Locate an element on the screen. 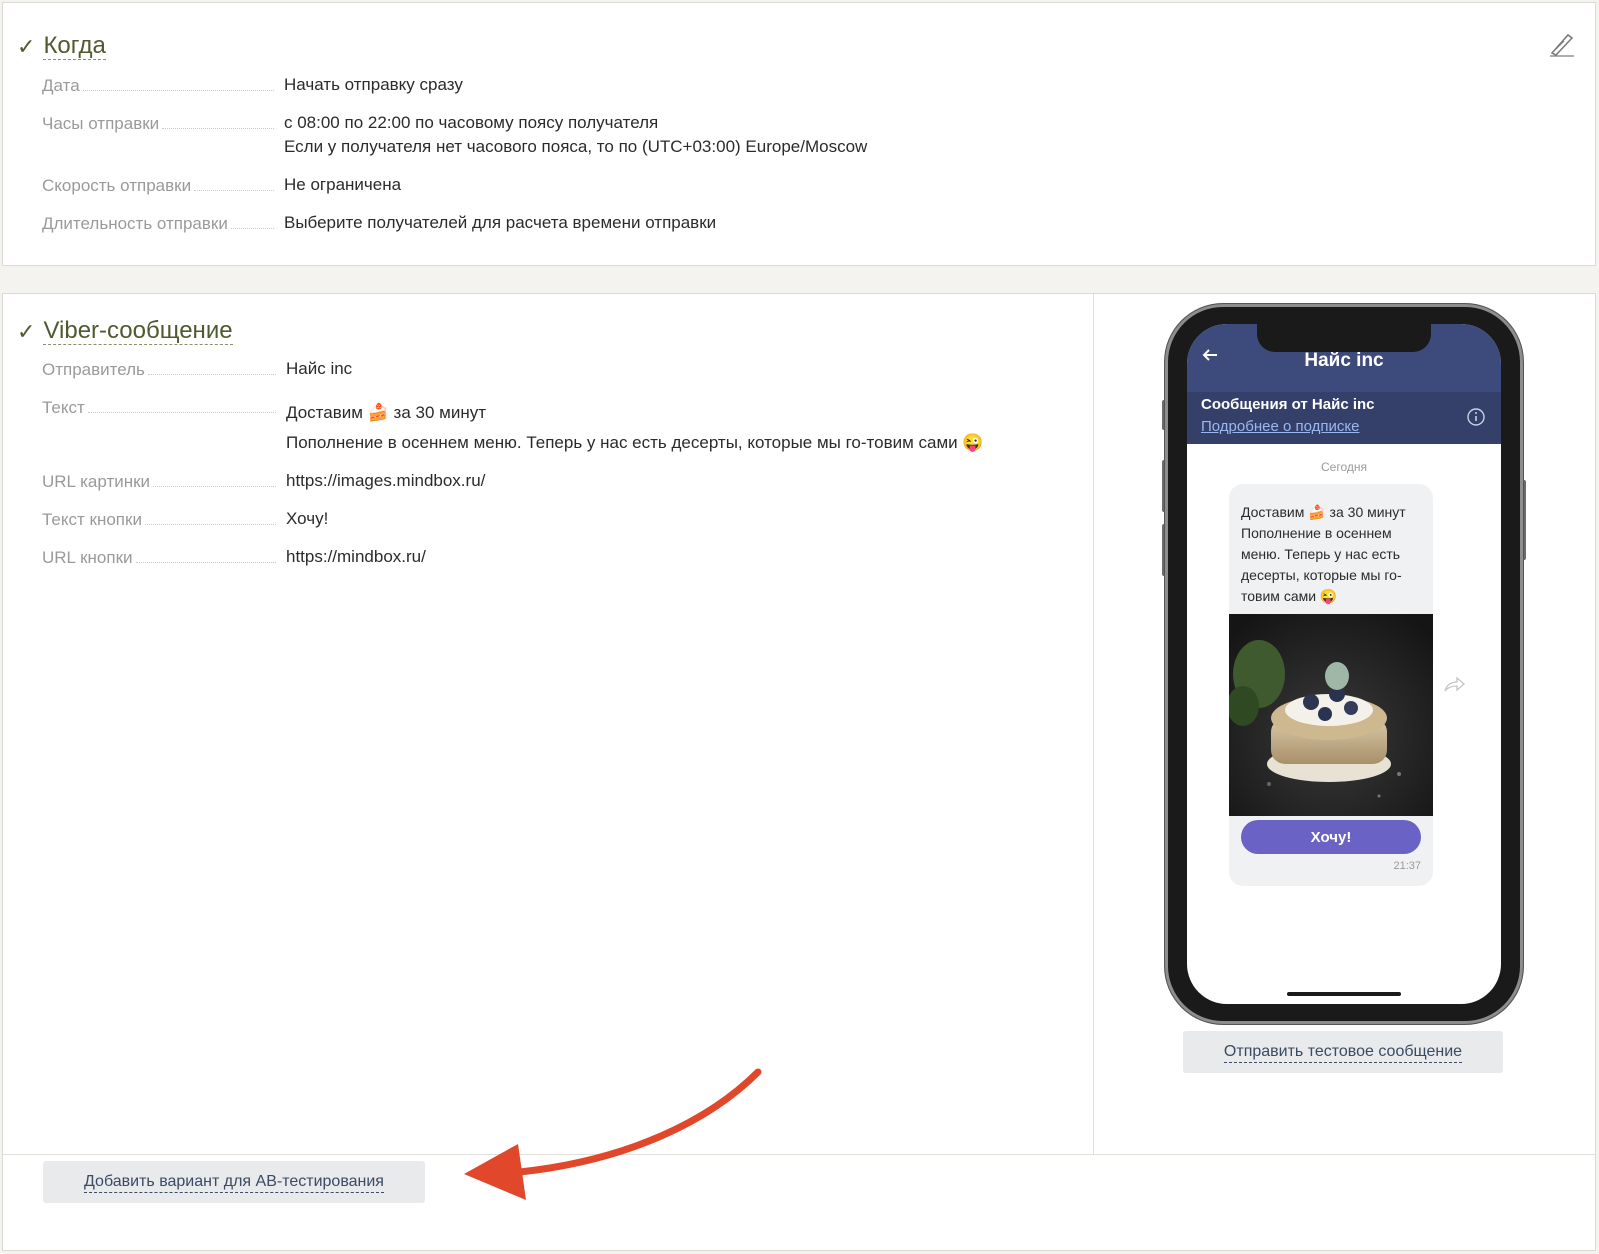 The width and height of the screenshot is (1599, 1254). send-speed-value: Не ограничена is located at coordinates (343, 184).